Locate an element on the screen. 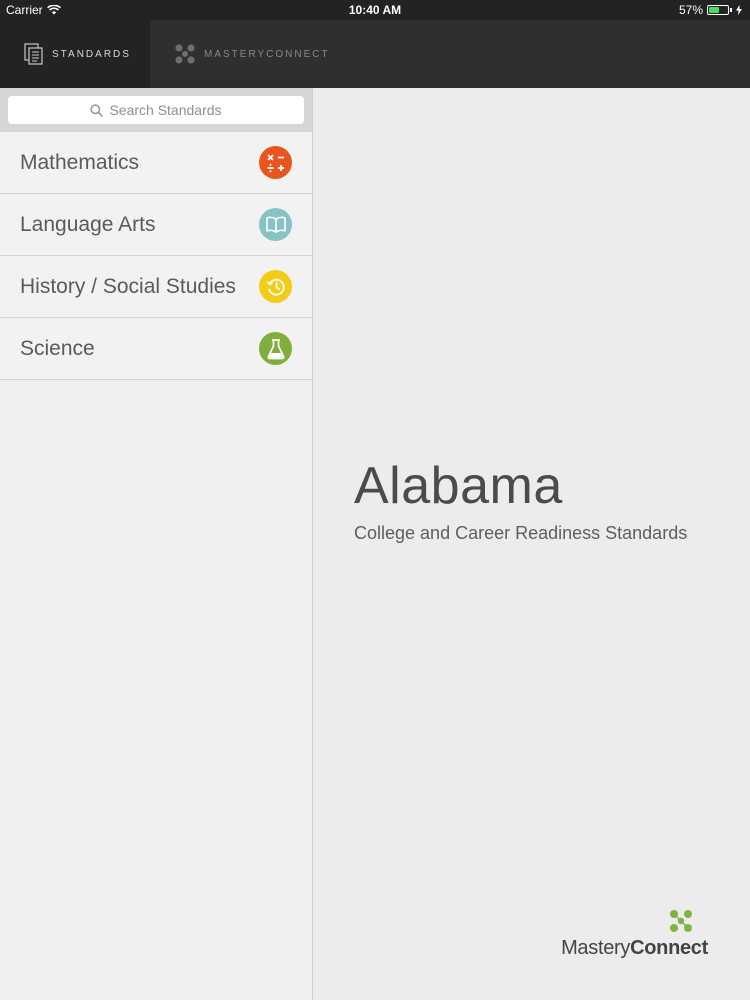 This screenshot has height=1000, width=750. status-bar: Carrier 10:40 AM 57% is located at coordinates (375, 10).